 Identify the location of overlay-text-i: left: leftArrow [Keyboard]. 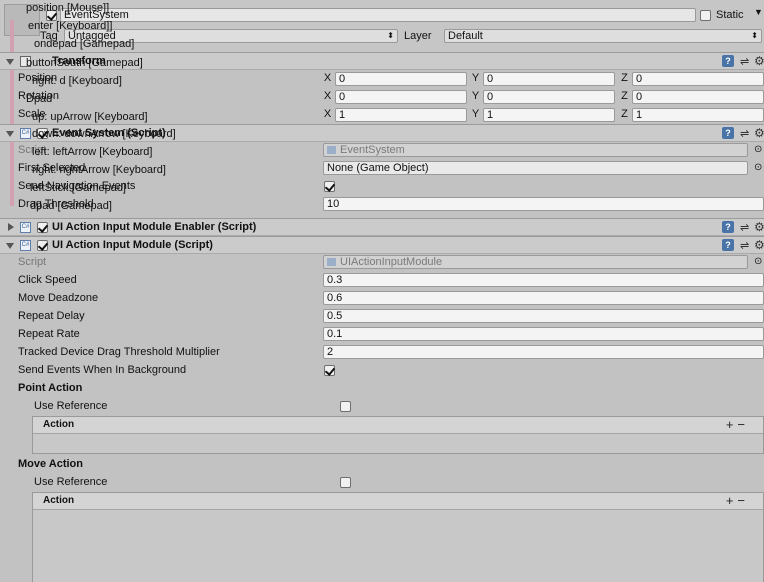
(92, 152).